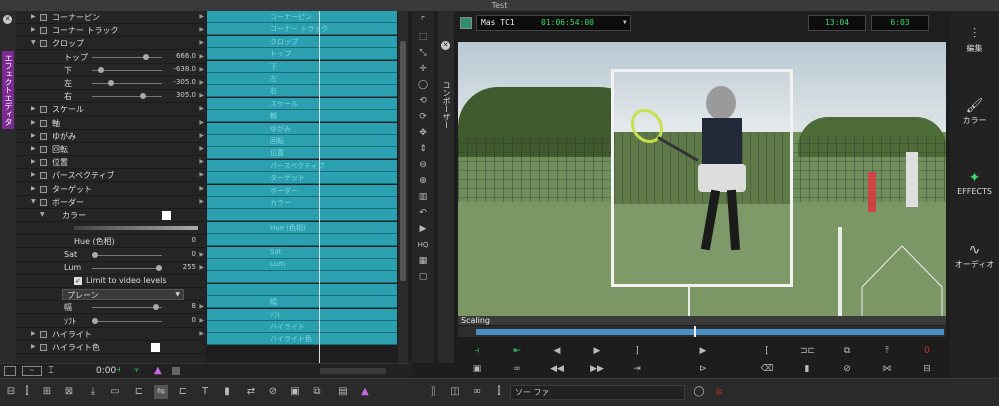 Image resolution: width=999 pixels, height=406 pixels. What do you see at coordinates (302, 29) in the screenshot?
I see `timeline-track: コーナー トラック` at bounding box center [302, 29].